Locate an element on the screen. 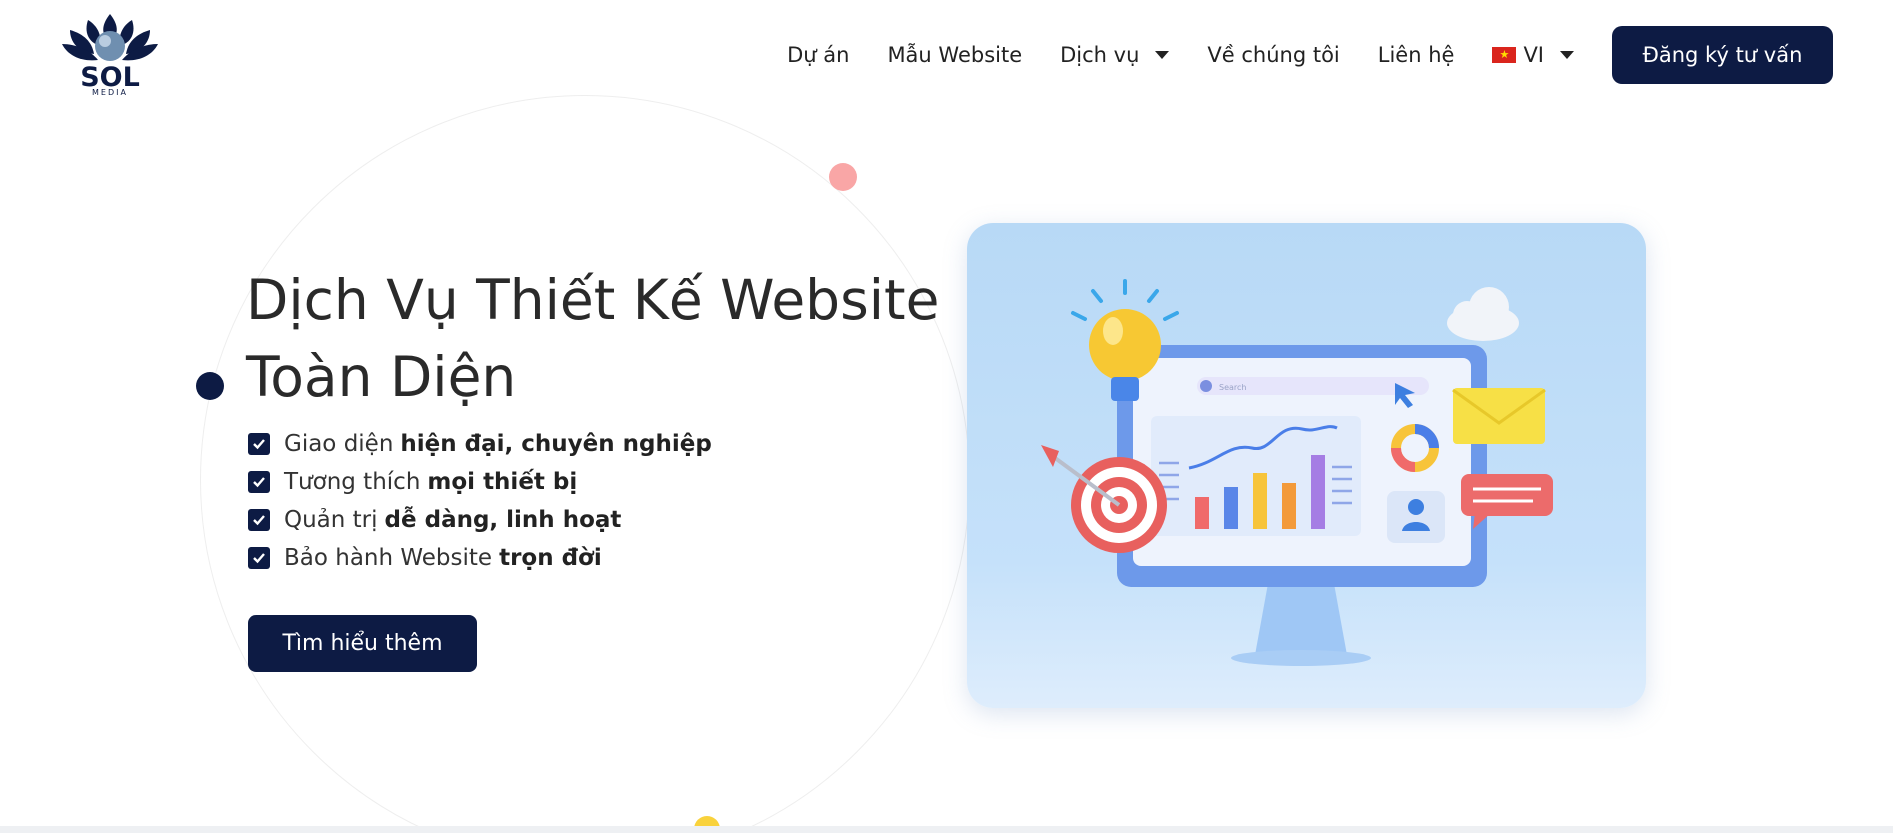  lotus-logo-icon: SOL MEDIA is located at coordinates (110, 55).